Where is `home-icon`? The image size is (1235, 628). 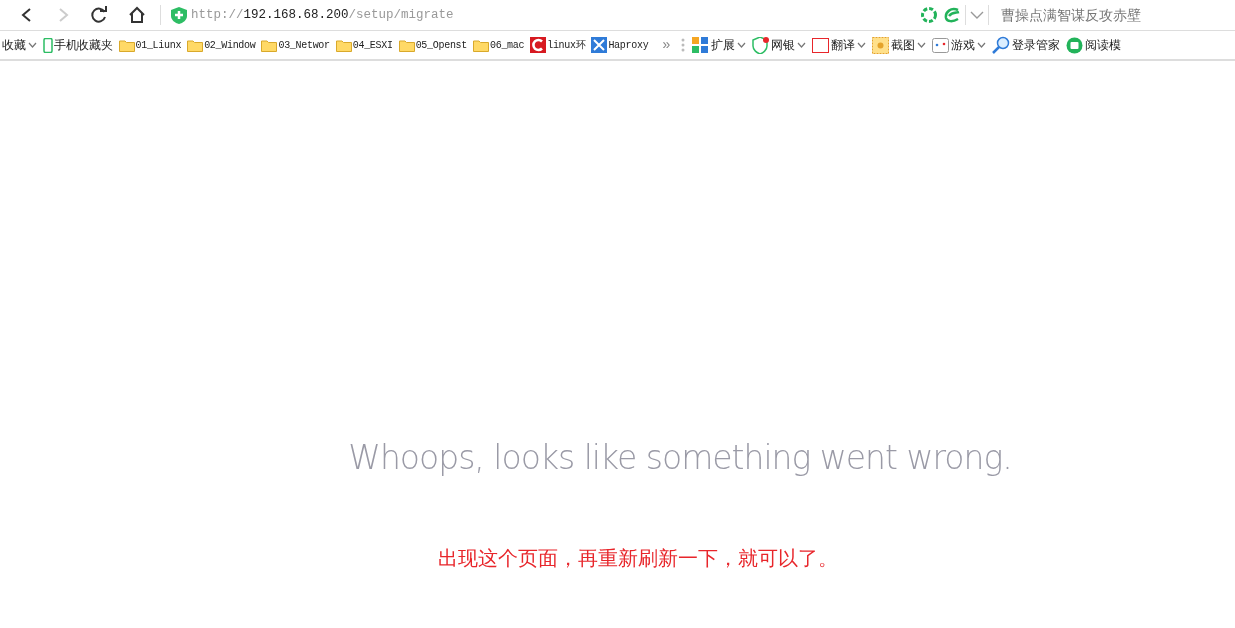
home-icon is located at coordinates (137, 15).